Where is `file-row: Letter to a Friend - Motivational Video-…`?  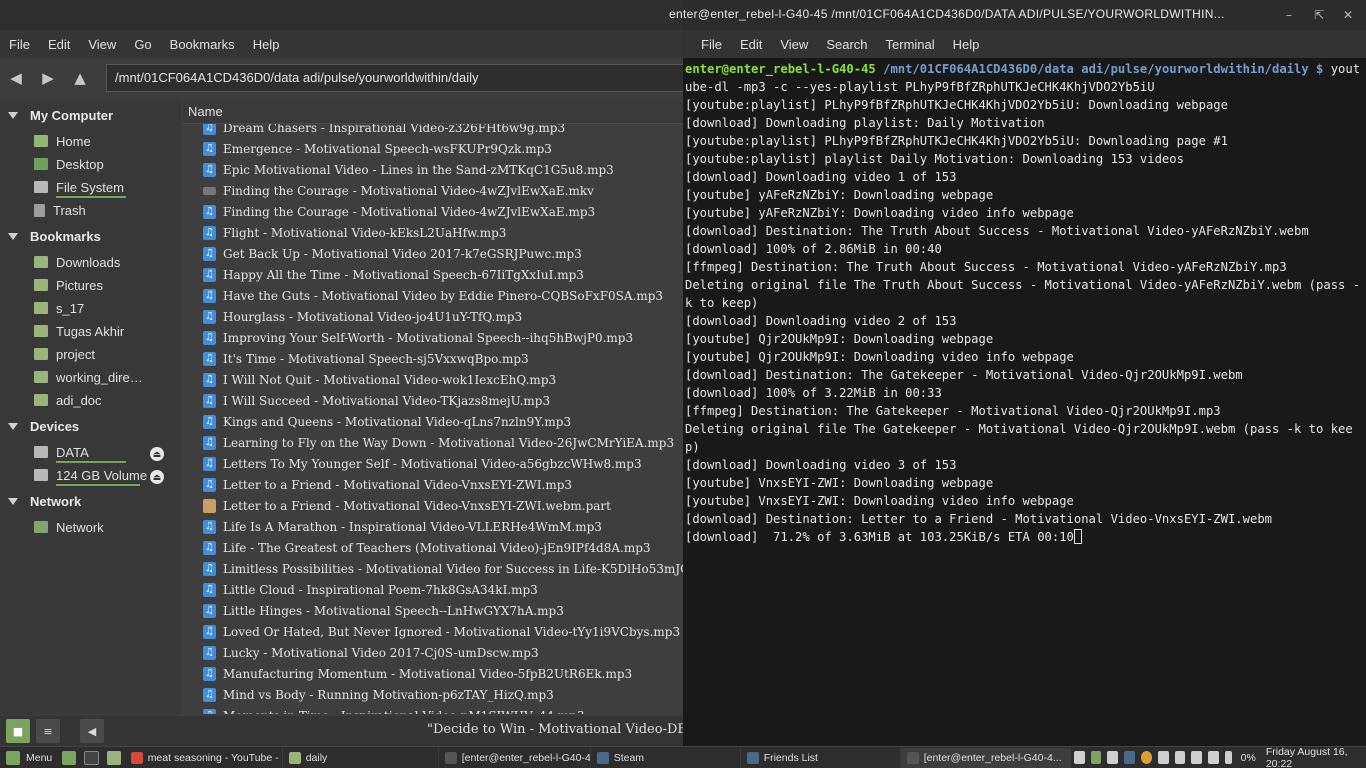 file-row: Letter to a Friend - Motivational Video-… is located at coordinates (433, 505).